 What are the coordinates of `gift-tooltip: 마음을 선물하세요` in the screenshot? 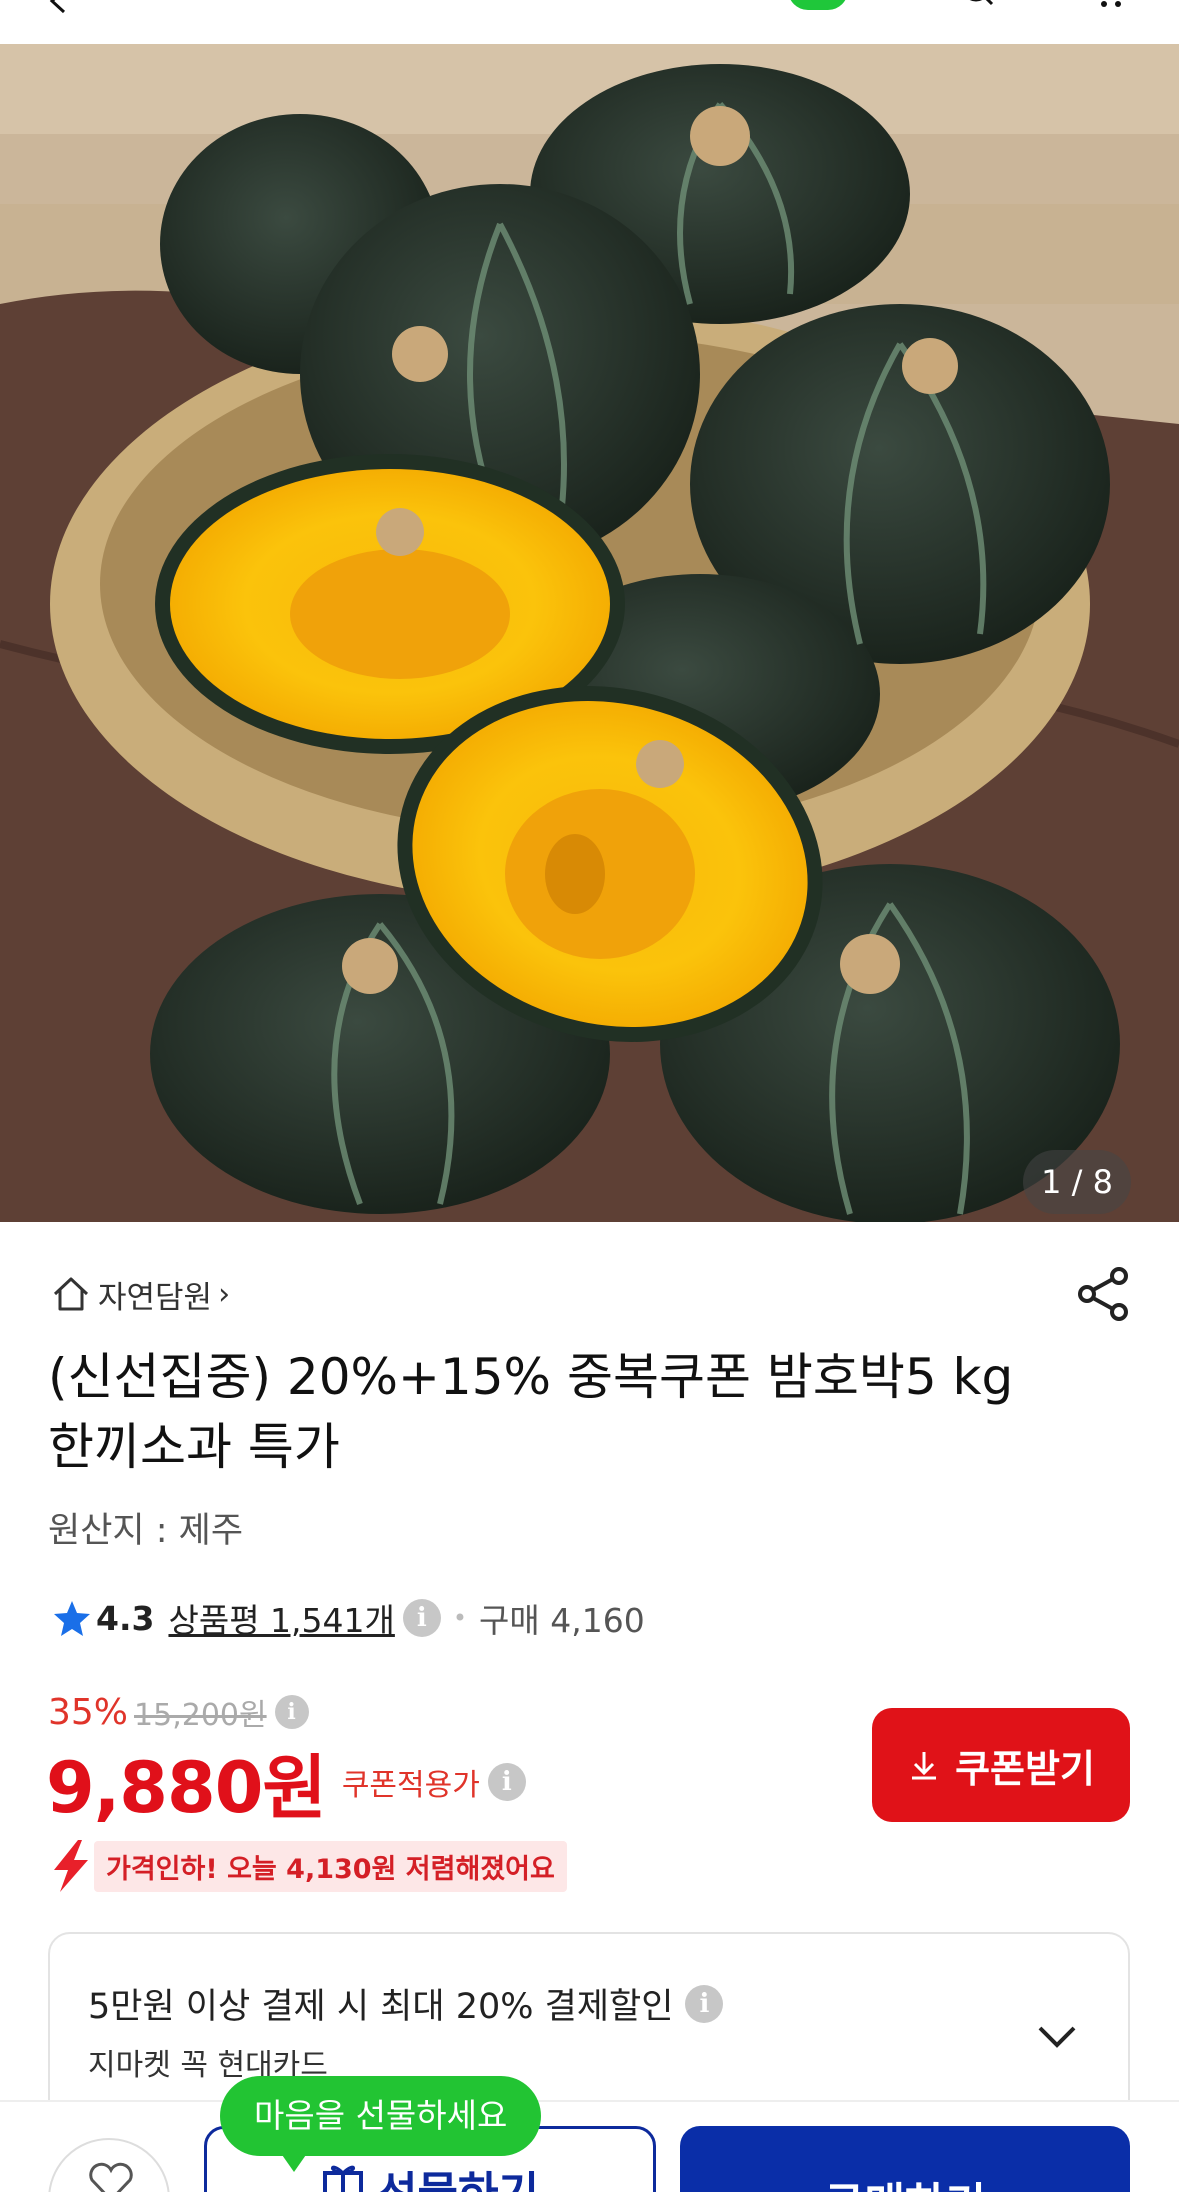 It's located at (381, 2124).